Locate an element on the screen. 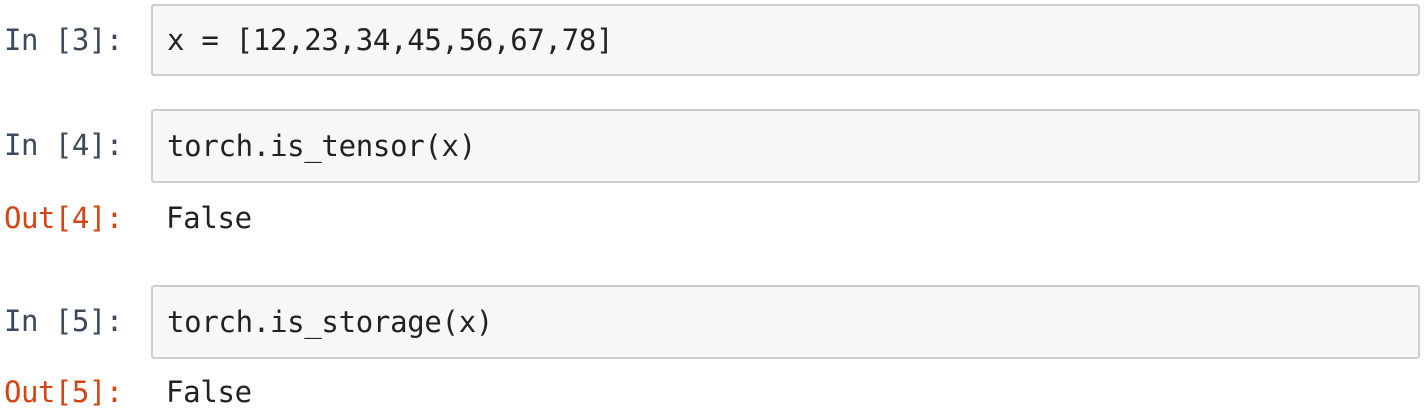 The width and height of the screenshot is (1425, 413). code-line: x = [12,23,34,45,56,67,78] is located at coordinates (390, 40).